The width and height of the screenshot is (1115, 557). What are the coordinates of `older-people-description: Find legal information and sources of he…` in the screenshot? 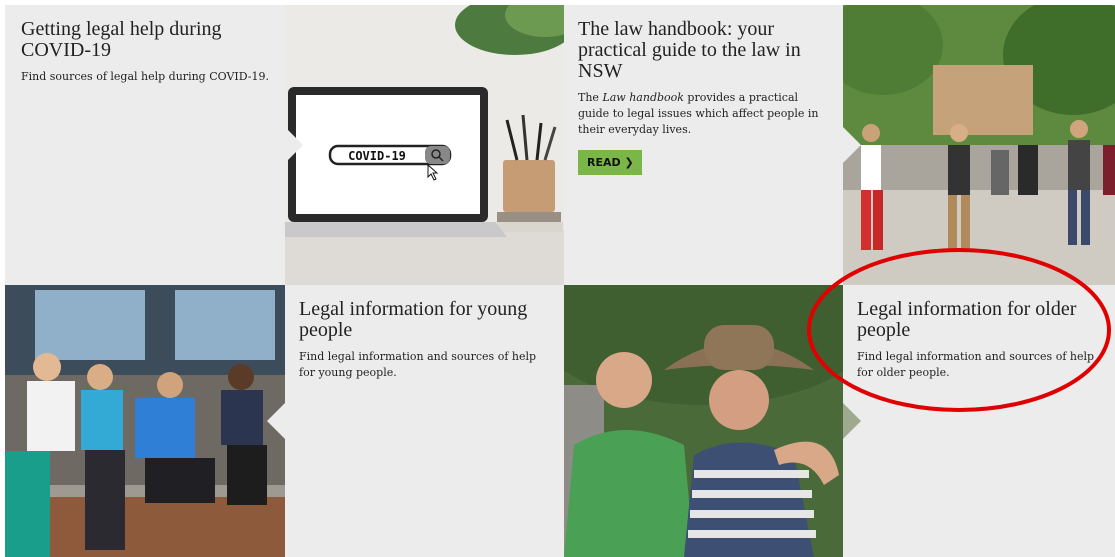 It's located at (976, 364).